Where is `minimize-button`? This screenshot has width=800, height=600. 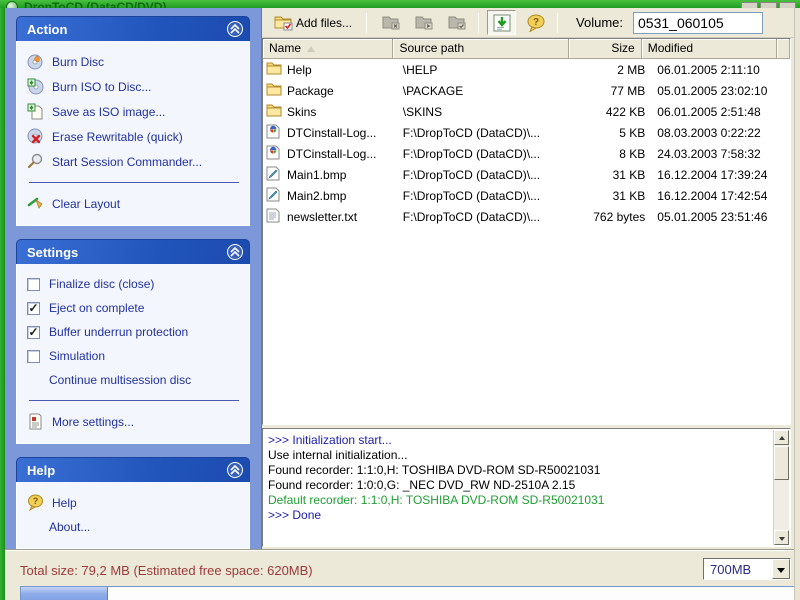
minimize-button is located at coordinates (749, 5).